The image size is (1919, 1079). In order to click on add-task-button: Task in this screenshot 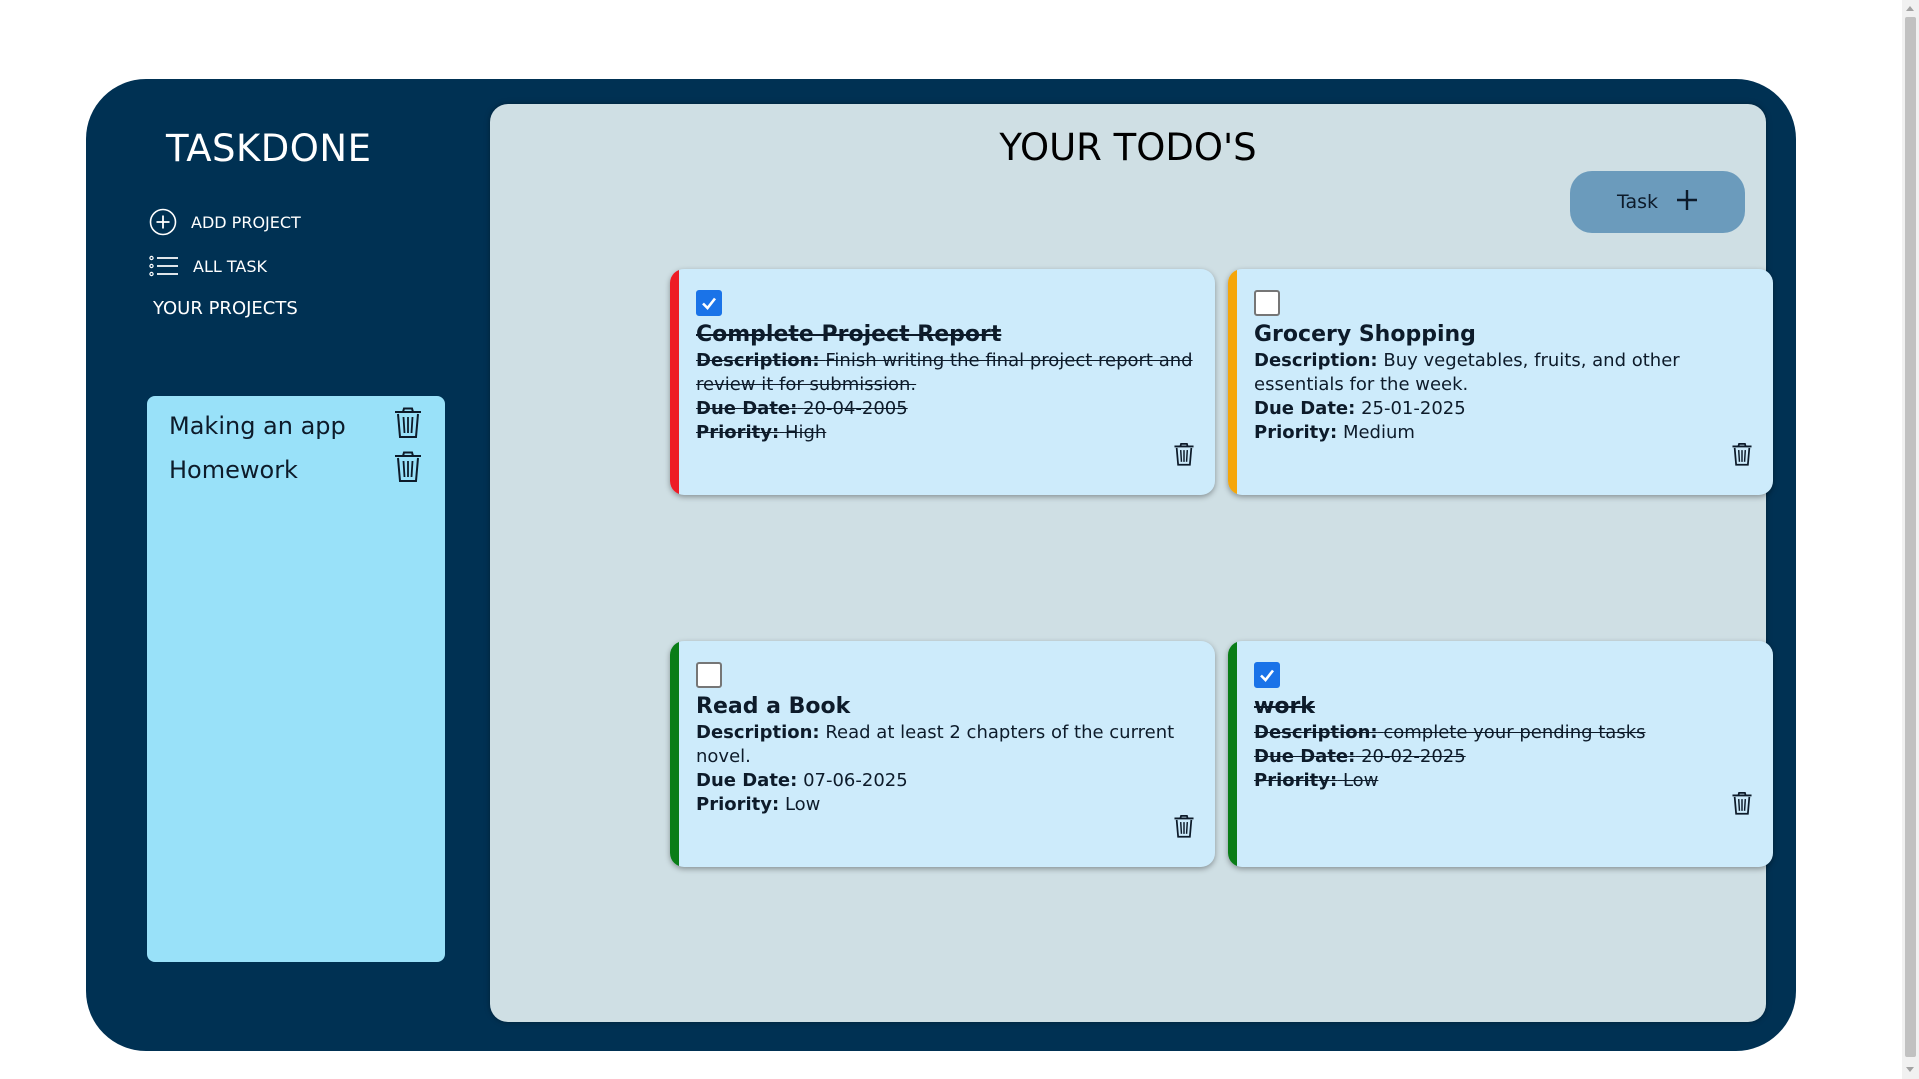, I will do `click(1657, 202)`.